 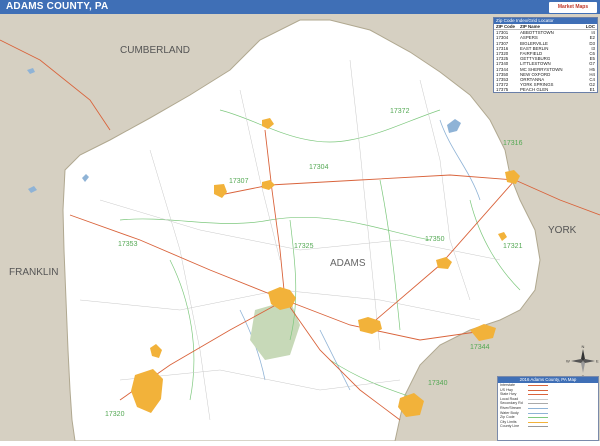 What do you see at coordinates (510, 426) in the screenshot?
I see `map-key-label: County Line` at bounding box center [510, 426].